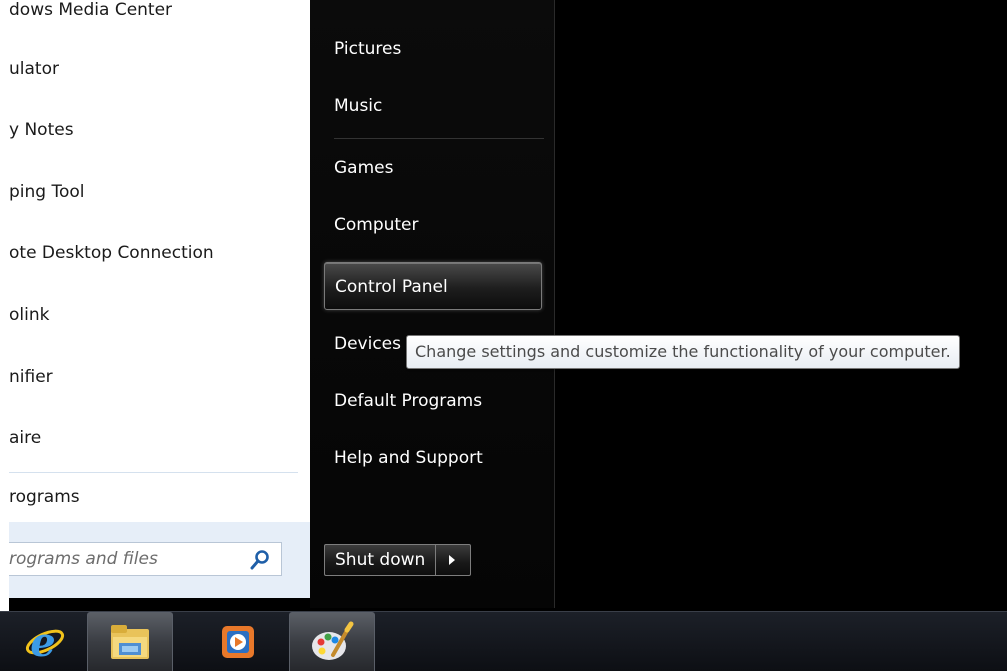  I want to click on program-item-media-center: dows Media Center, so click(90, 15).